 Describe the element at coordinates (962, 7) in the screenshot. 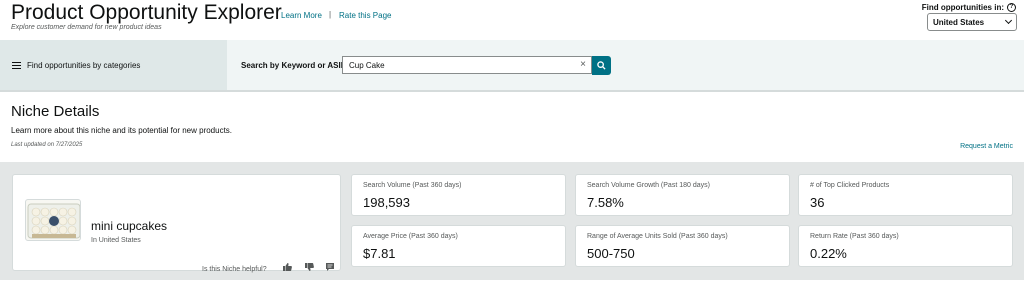

I see `find-opportunities-text: Find opportunities in:` at that location.